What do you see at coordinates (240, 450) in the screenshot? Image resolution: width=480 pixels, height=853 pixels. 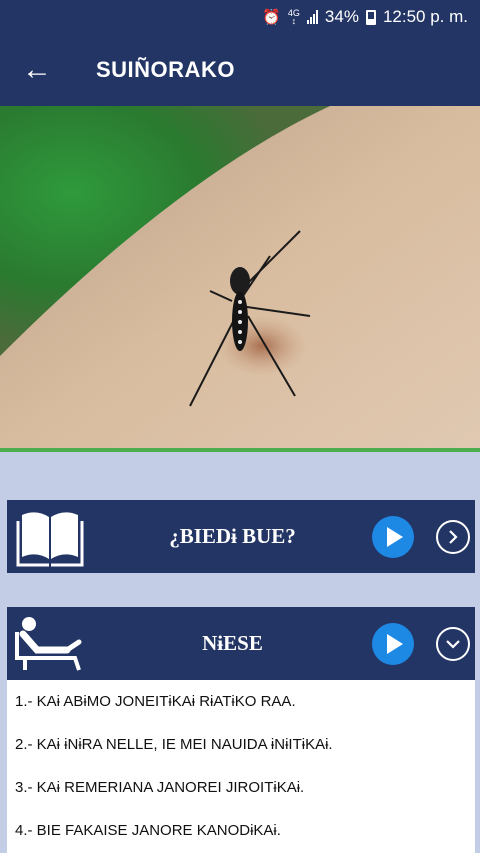 I see `accent-line` at bounding box center [240, 450].